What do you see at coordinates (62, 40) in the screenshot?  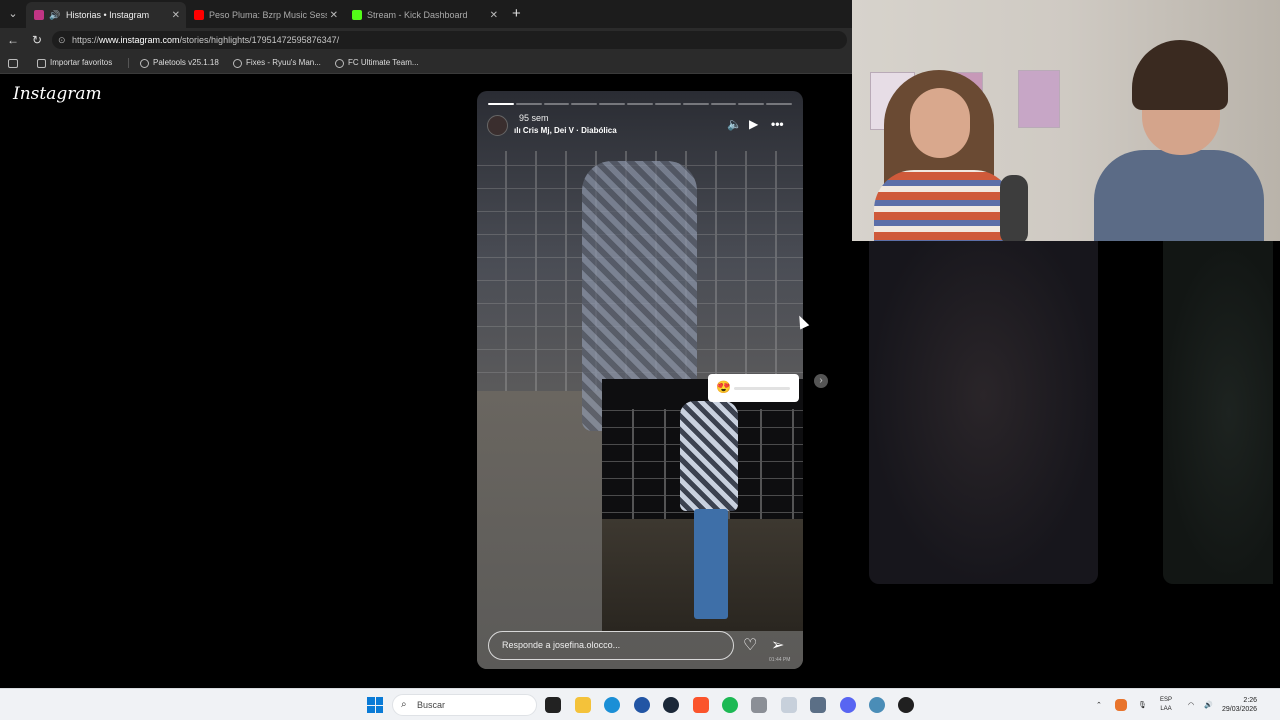 I see `site-info-icon: ⊙` at bounding box center [62, 40].